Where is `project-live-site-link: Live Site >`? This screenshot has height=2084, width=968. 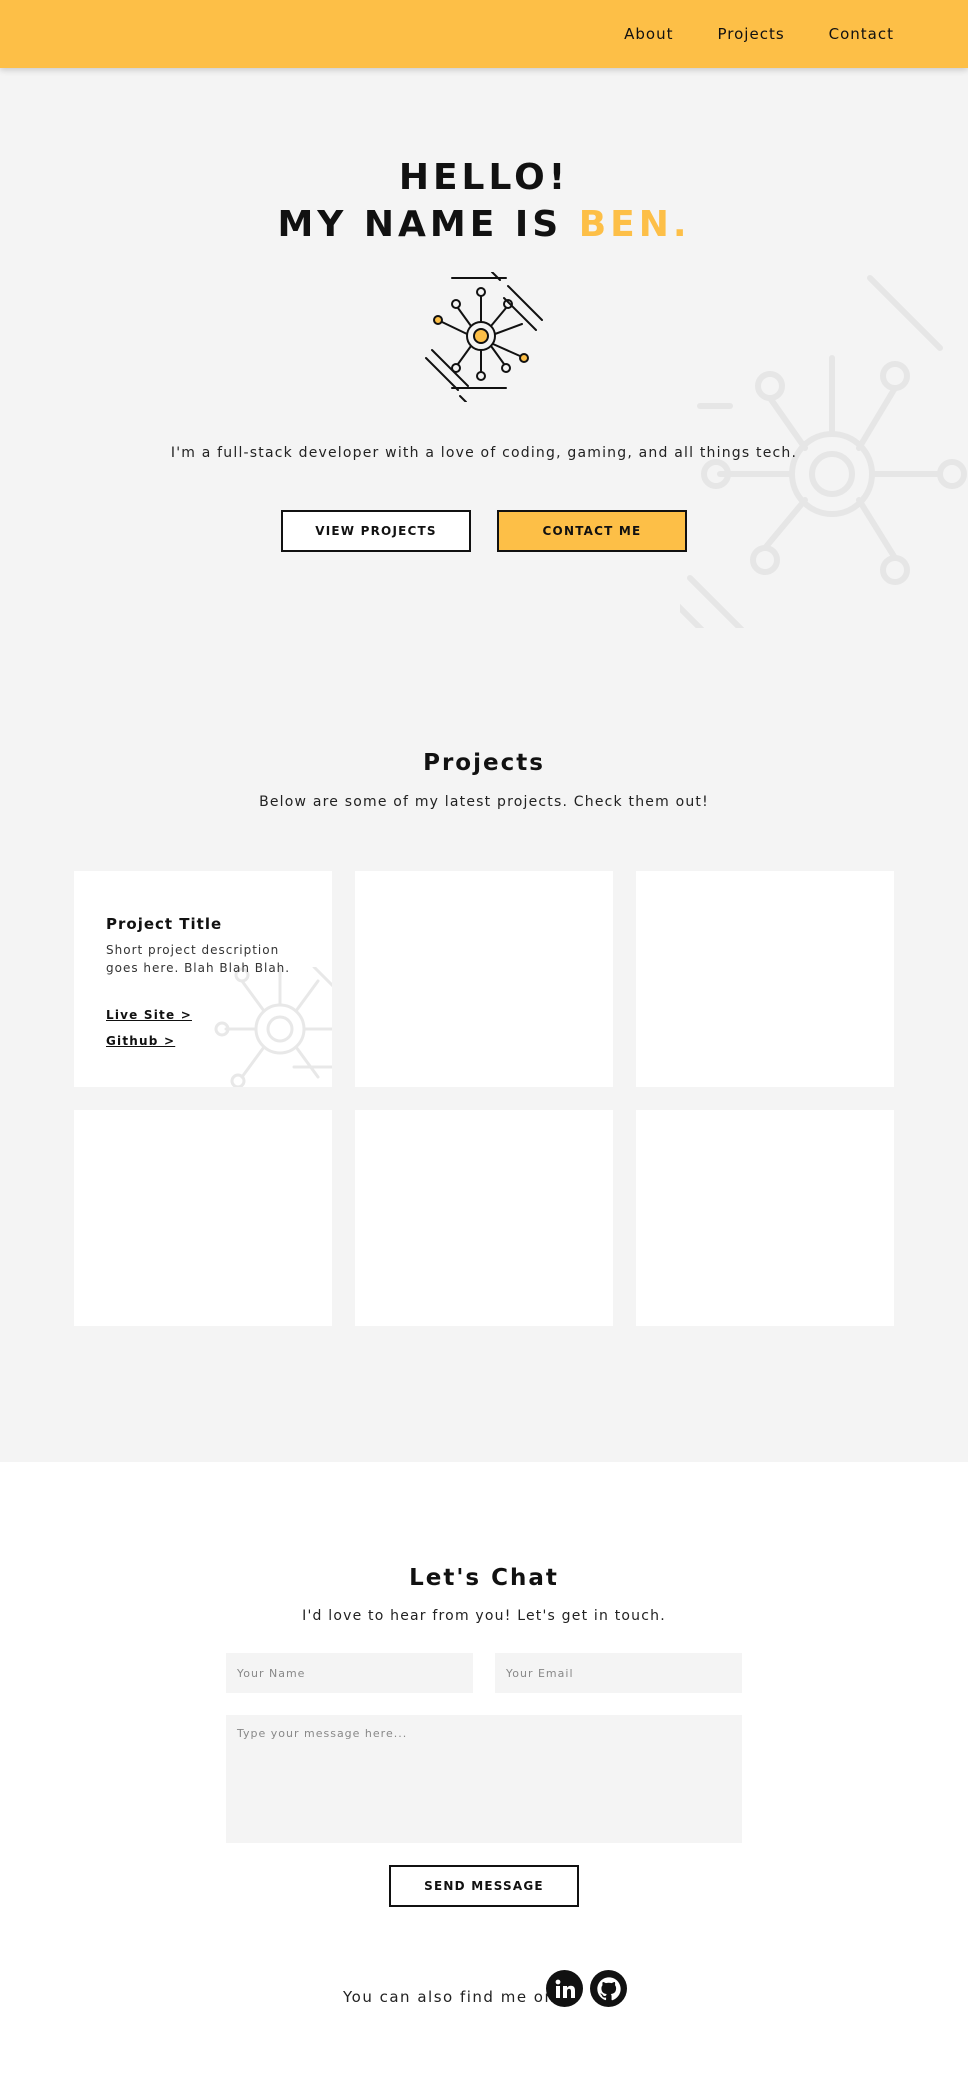
project-live-site-link: Live Site > is located at coordinates (149, 1015).